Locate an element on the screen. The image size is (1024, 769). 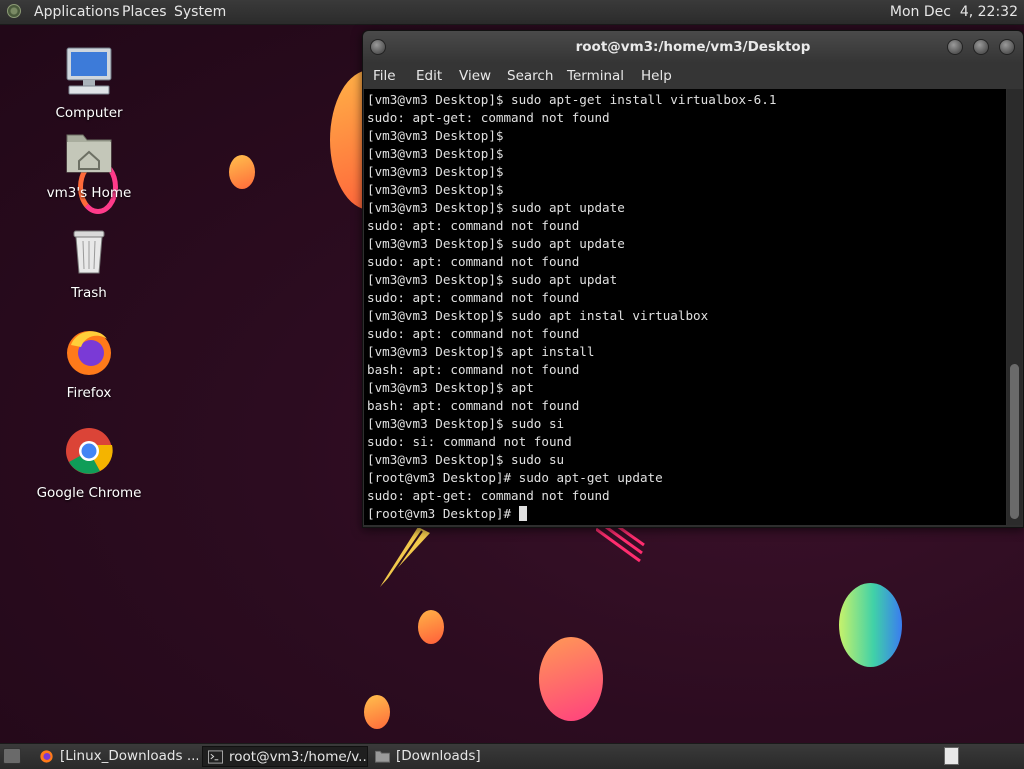
desktop-icon-home: vm3's Home is located at coordinates (89, 164).